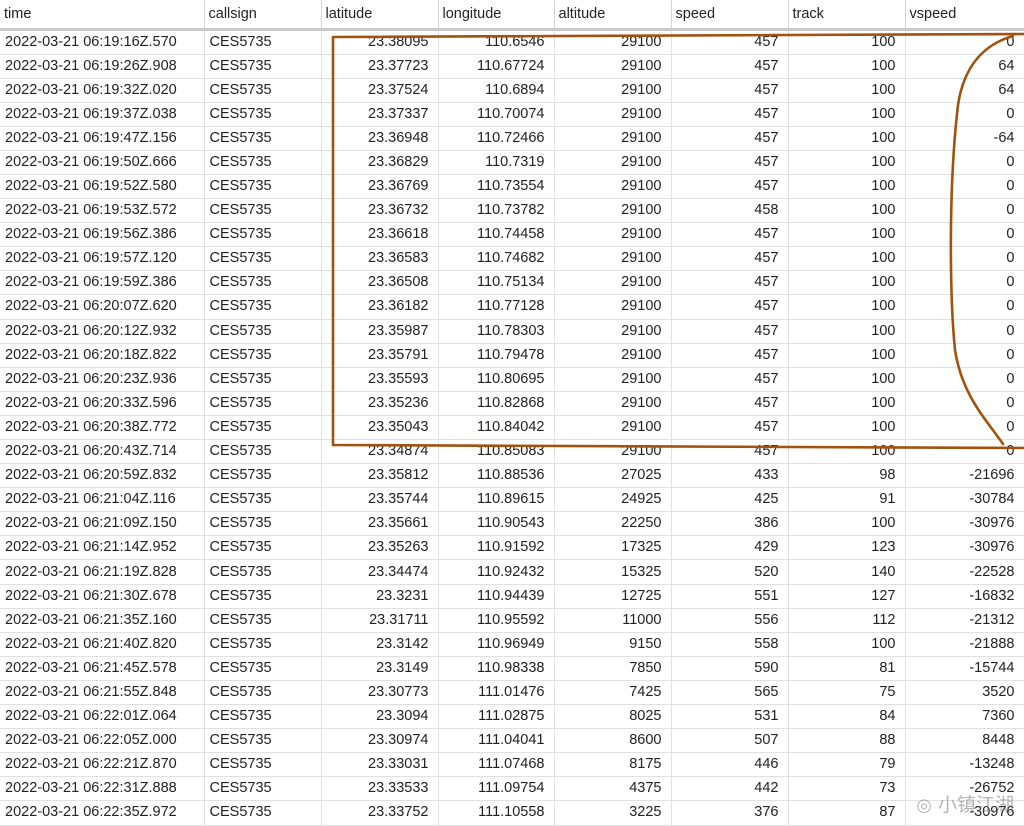 This screenshot has width=1024, height=826. Describe the element at coordinates (613, 572) in the screenshot. I see `cell-altitude: 15325` at that location.